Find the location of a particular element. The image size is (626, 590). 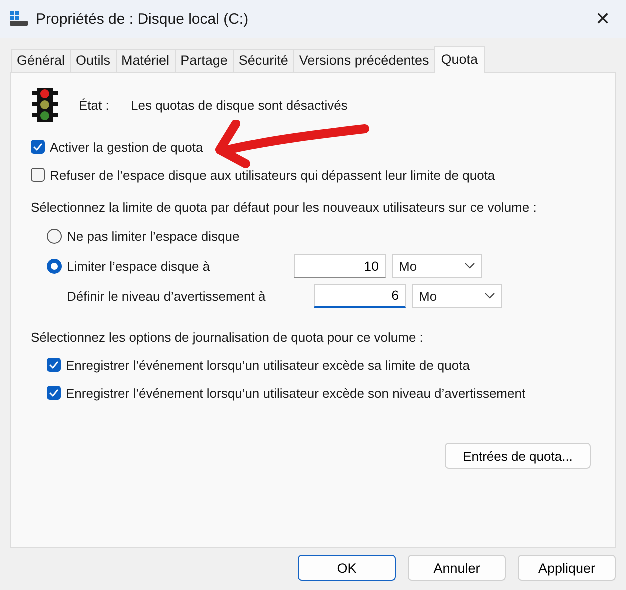

dialog-button: OK is located at coordinates (347, 568).